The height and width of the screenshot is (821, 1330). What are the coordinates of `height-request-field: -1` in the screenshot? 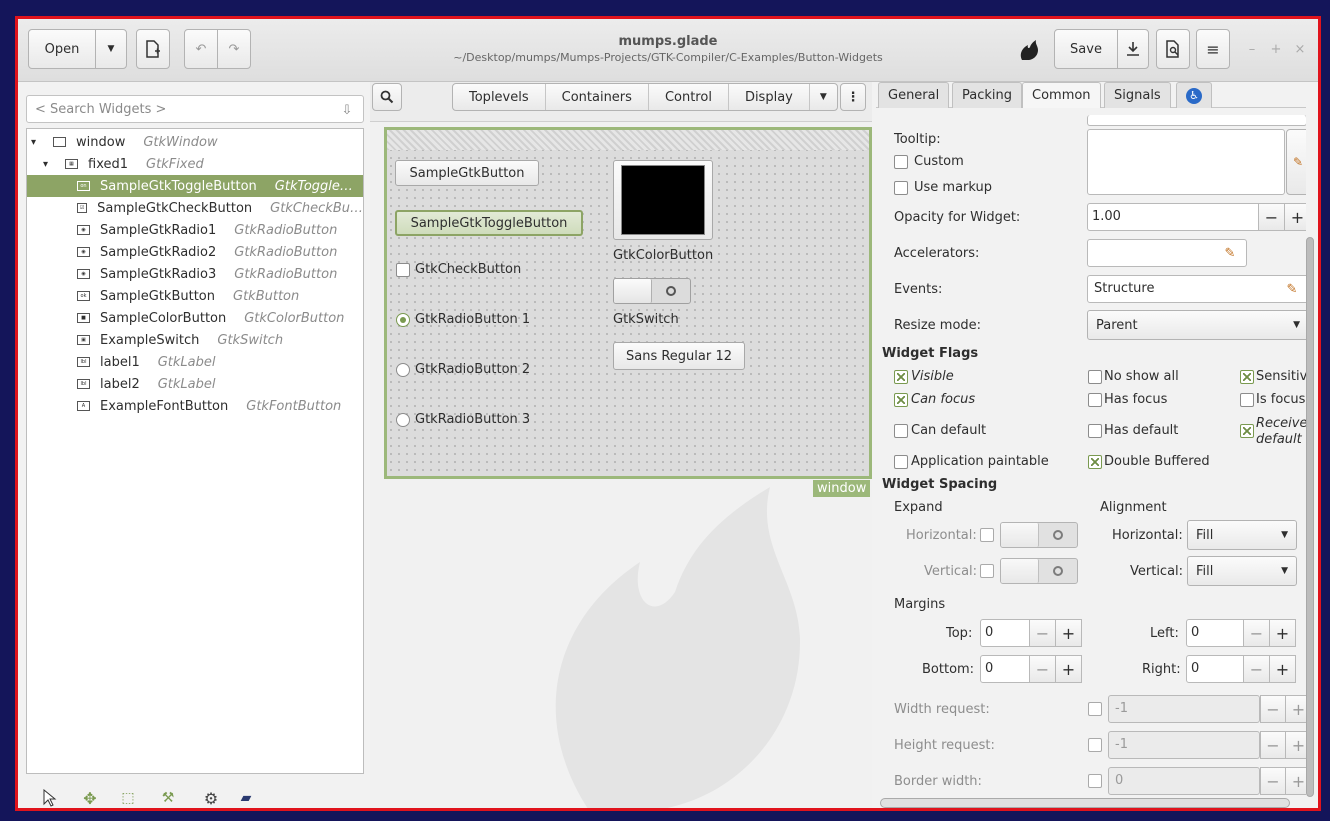 It's located at (1184, 745).